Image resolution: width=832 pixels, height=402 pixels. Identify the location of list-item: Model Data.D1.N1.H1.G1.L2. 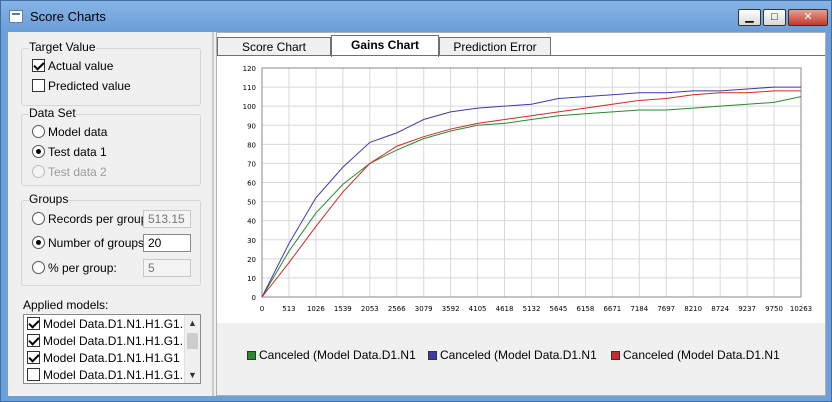
(111, 375).